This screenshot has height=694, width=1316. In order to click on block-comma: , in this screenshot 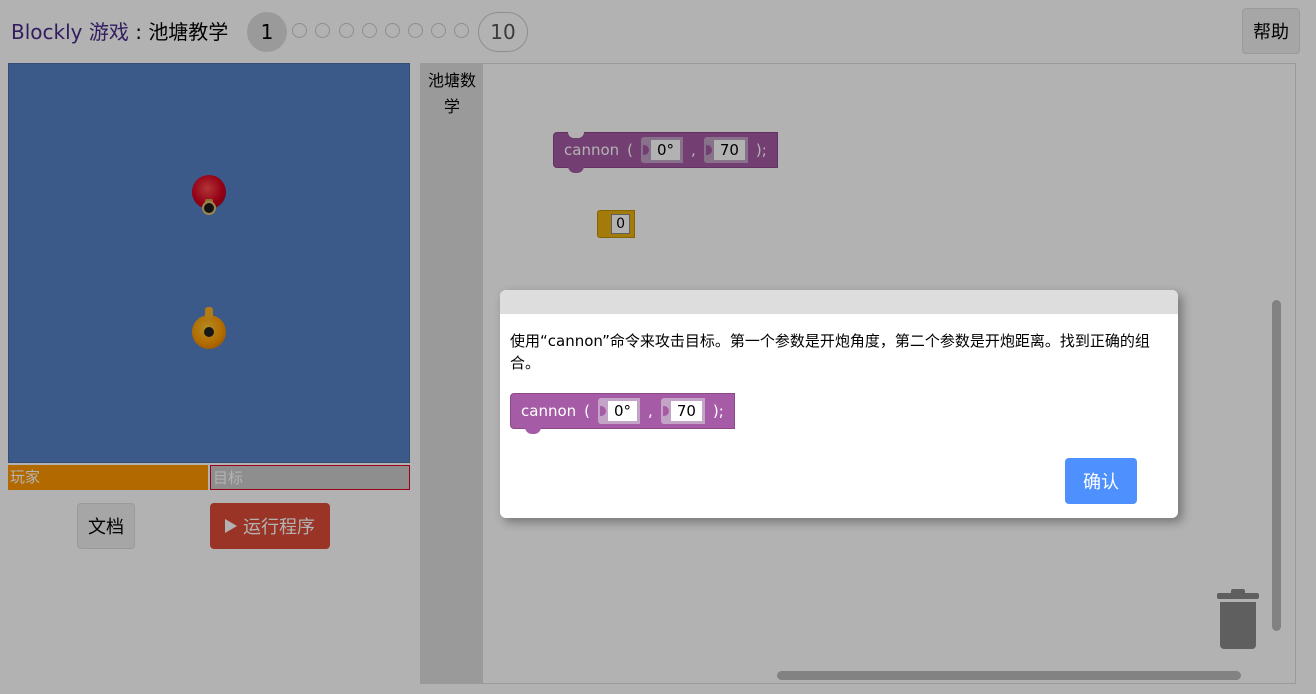, I will do `click(650, 411)`.